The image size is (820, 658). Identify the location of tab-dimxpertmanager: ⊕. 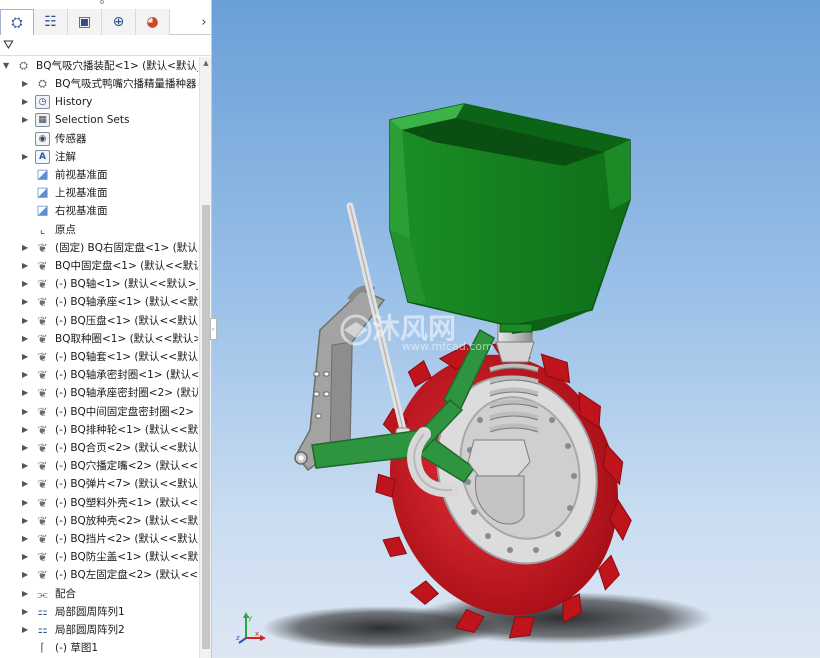
(119, 22).